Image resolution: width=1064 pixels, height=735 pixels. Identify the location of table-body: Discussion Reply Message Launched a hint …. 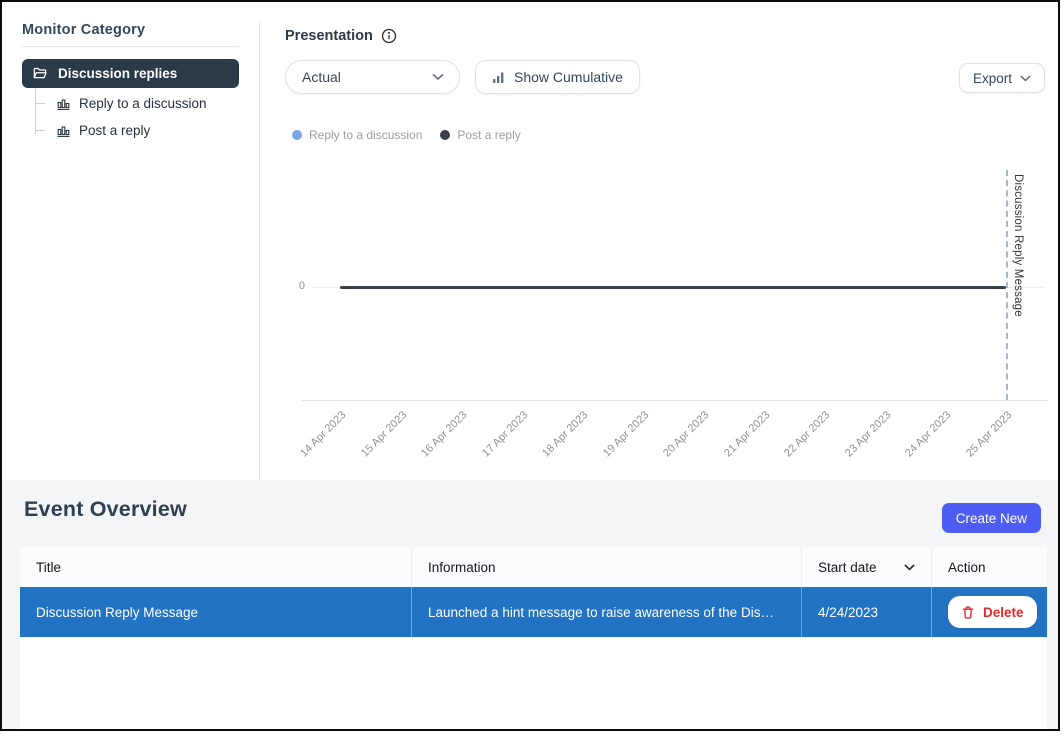
(533, 612).